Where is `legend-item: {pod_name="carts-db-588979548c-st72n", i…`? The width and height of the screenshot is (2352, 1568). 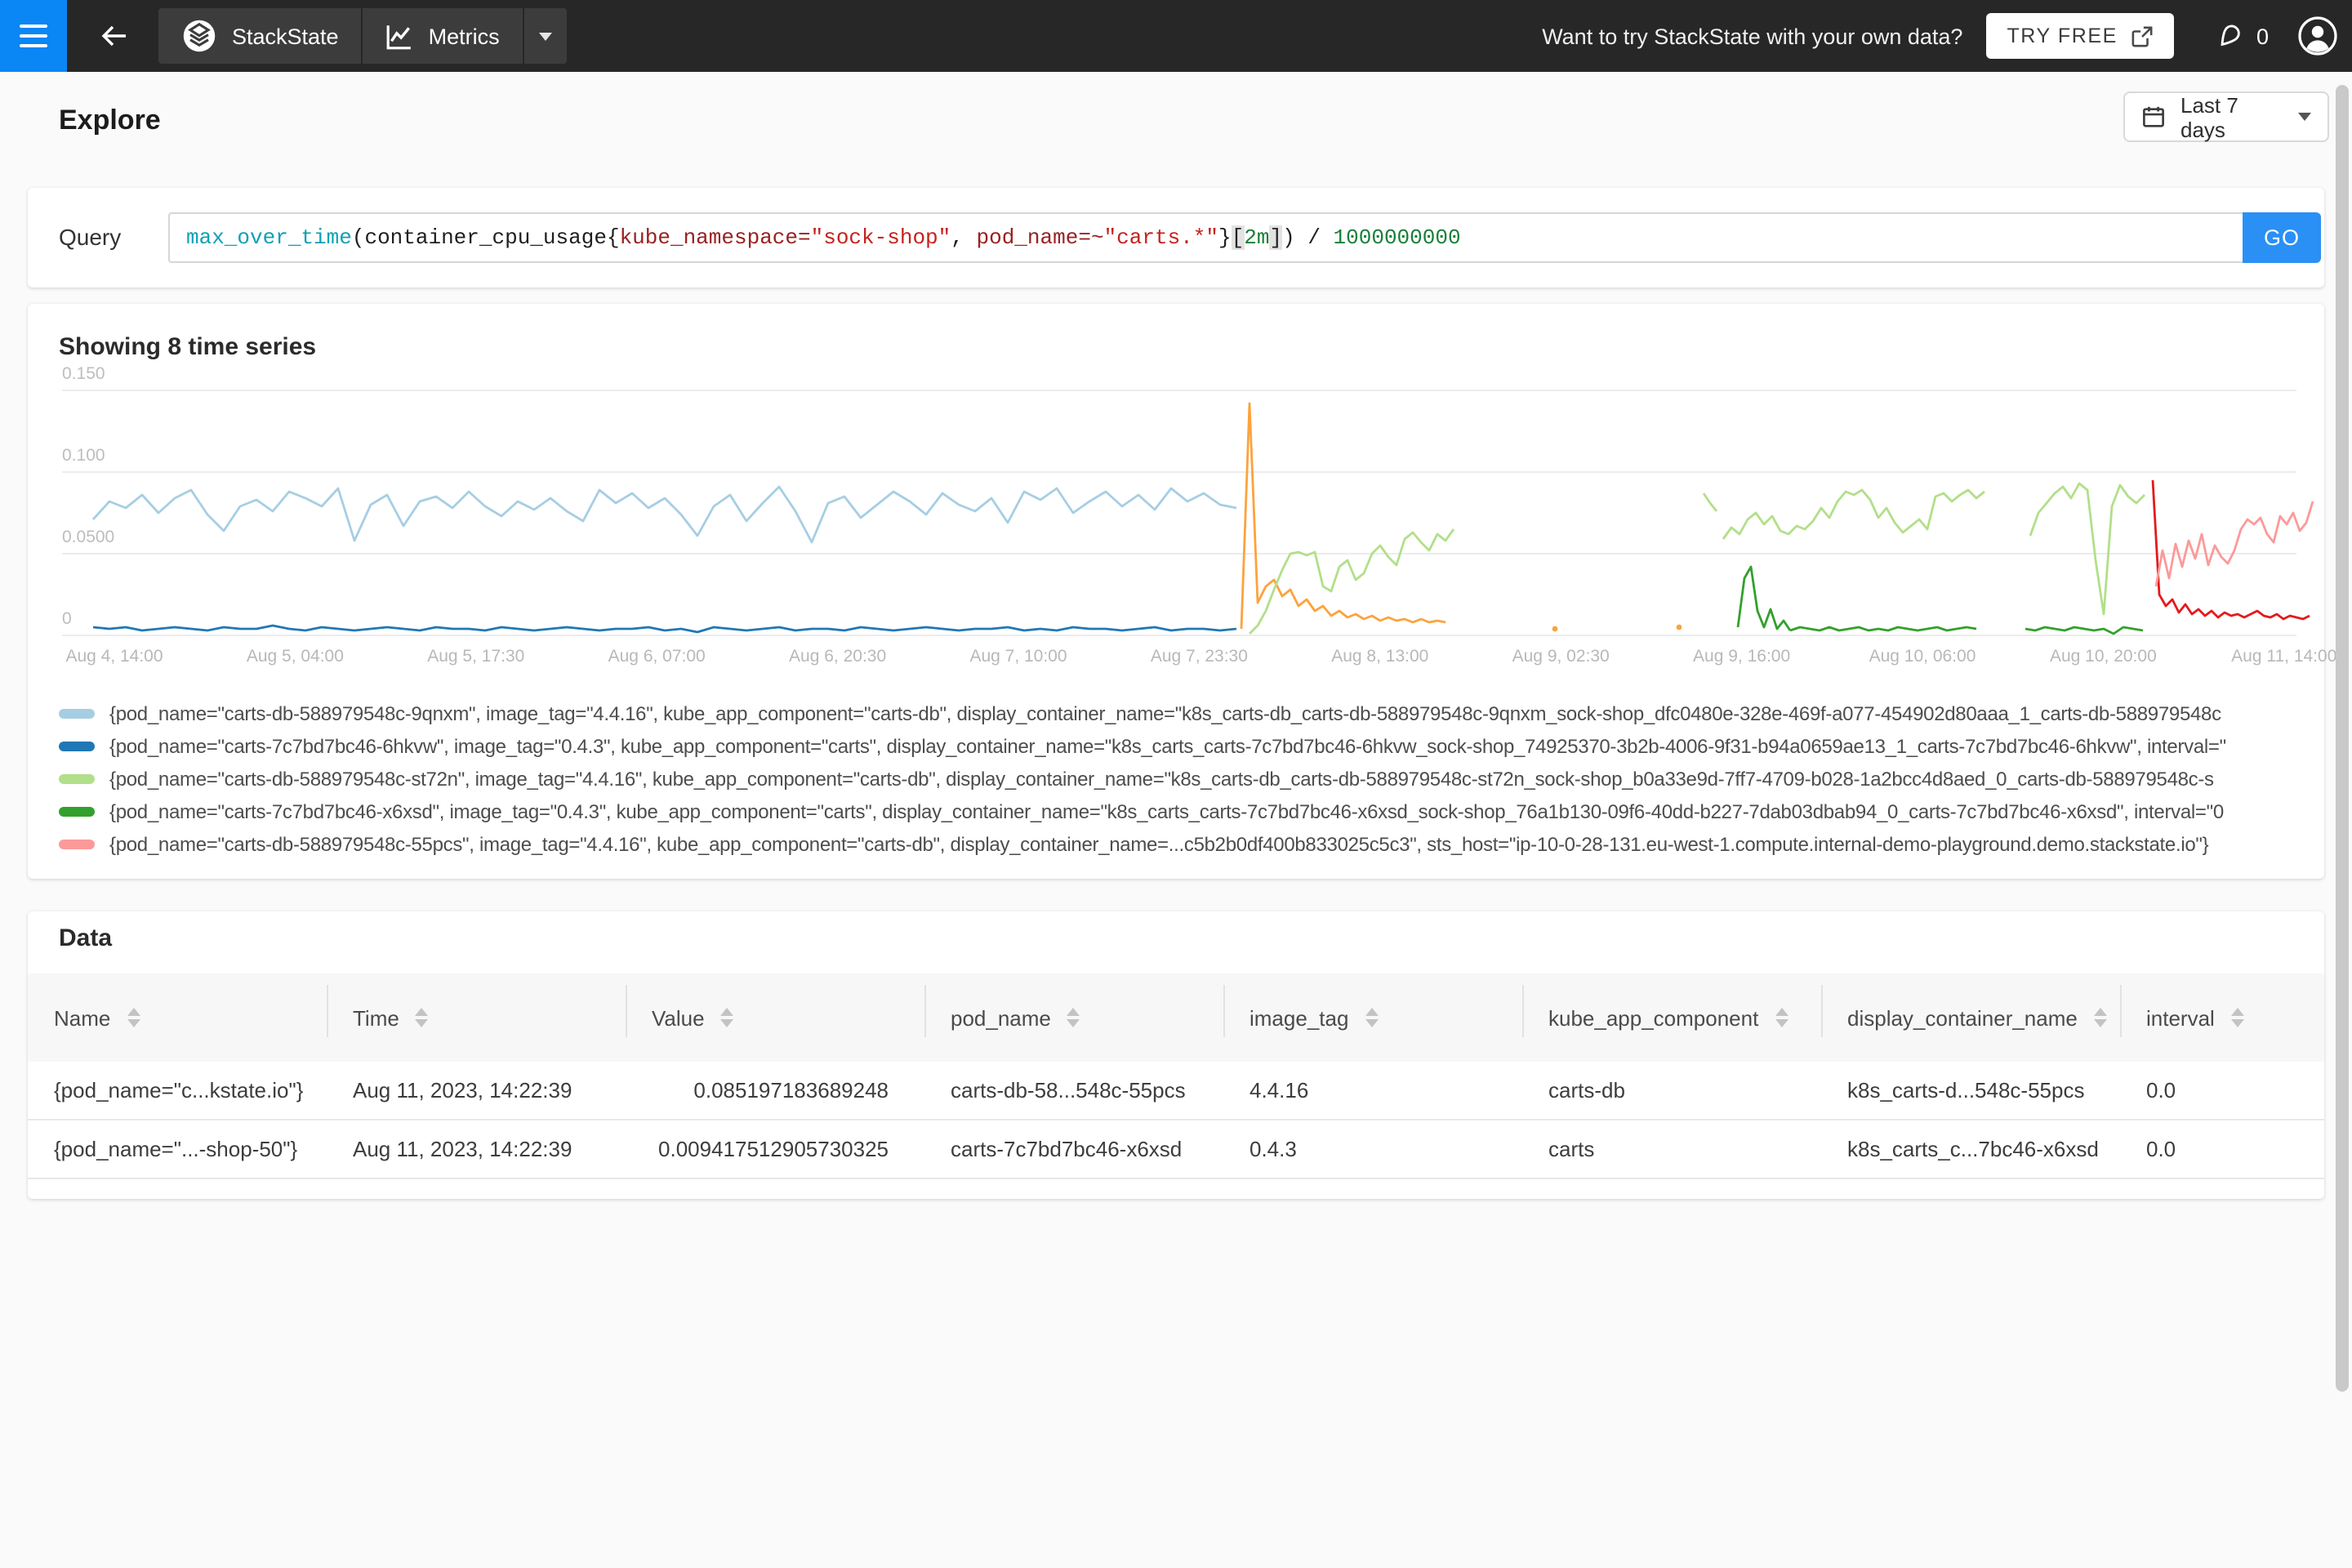
legend-item: {pod_name="carts-db-588979548c-st72n", i… is located at coordinates (1186, 778).